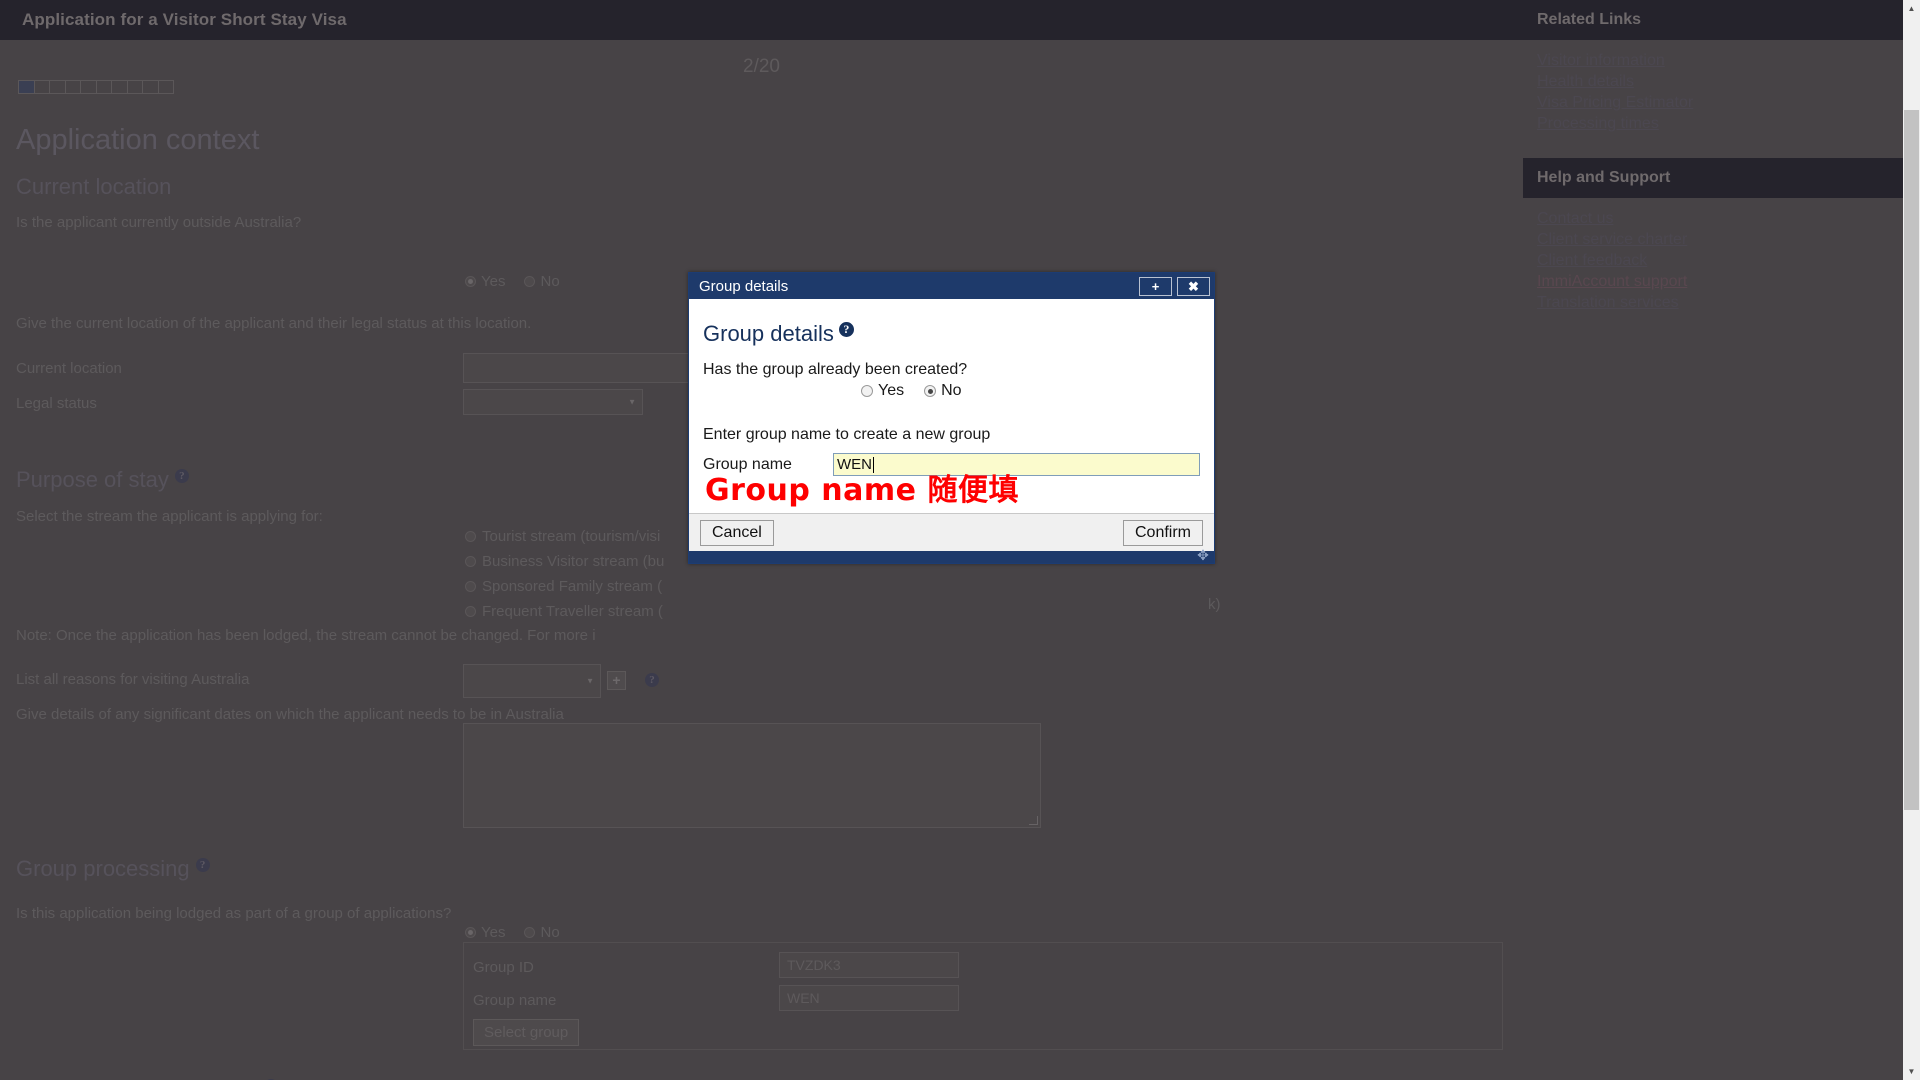  What do you see at coordinates (891, 390) in the screenshot?
I see `radio-label-dialog-yes: Yes` at bounding box center [891, 390].